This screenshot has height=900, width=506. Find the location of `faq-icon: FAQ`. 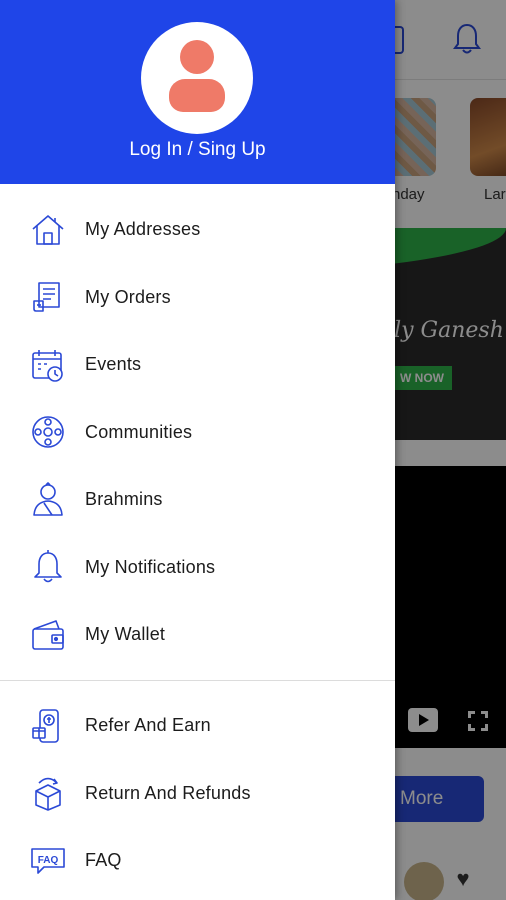

faq-icon: FAQ is located at coordinates (48, 861).